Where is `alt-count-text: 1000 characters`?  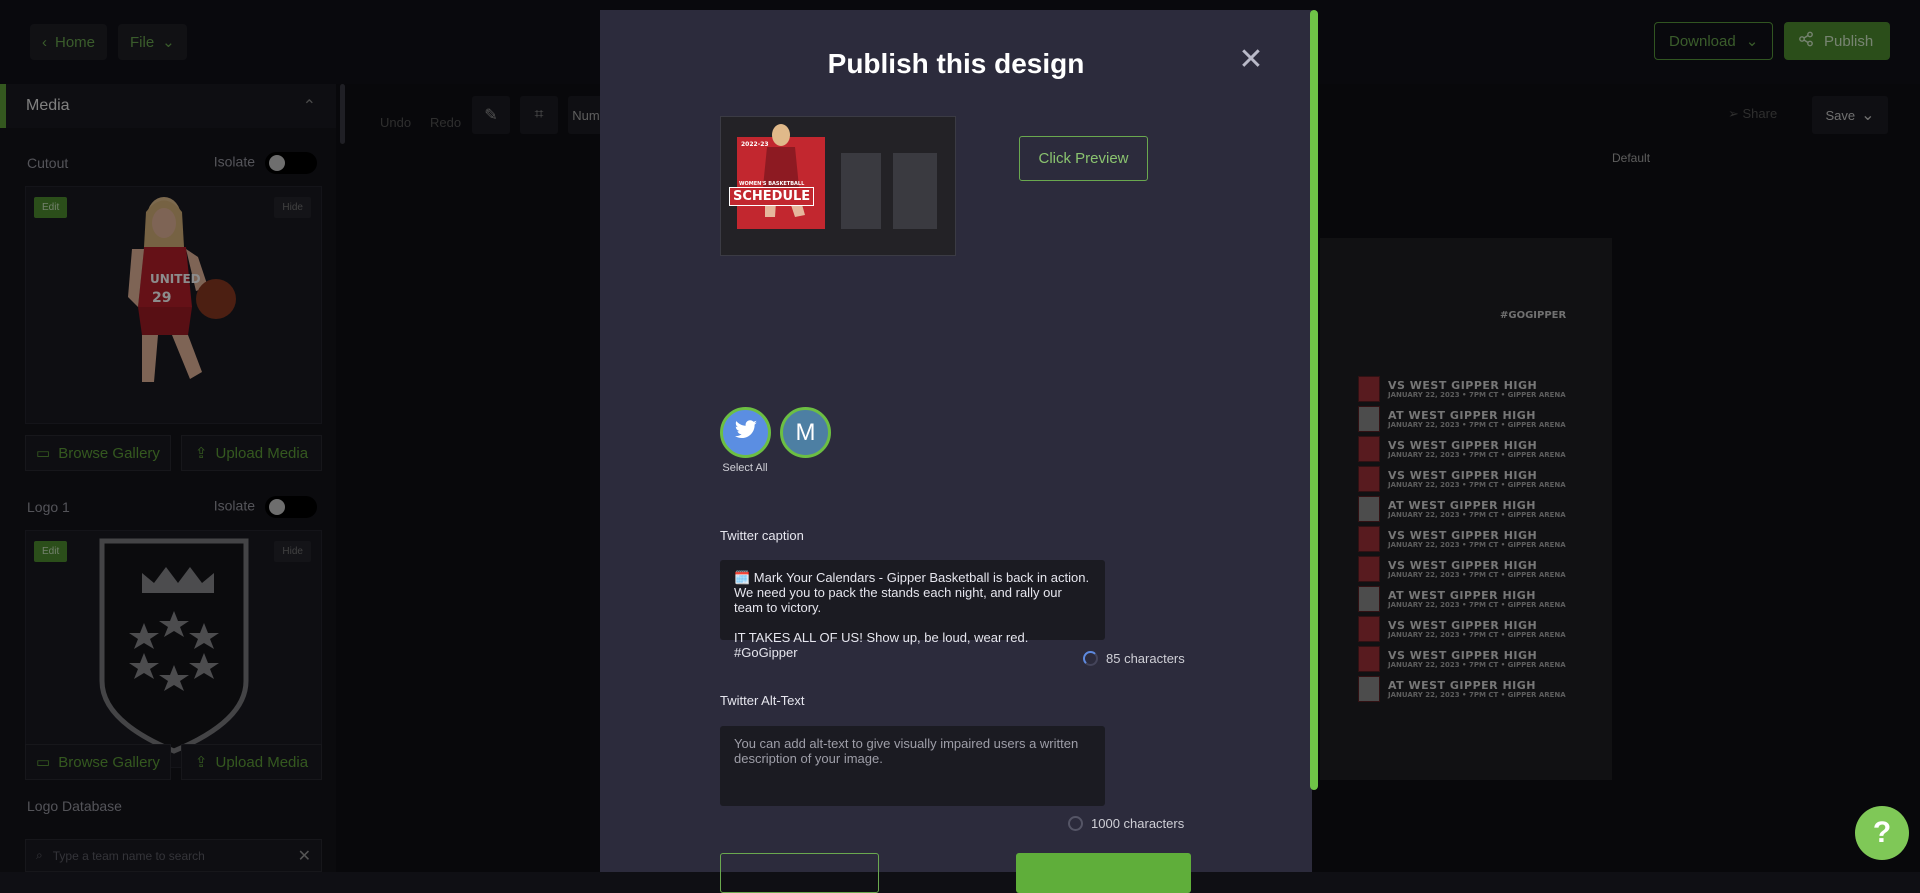
alt-count-text: 1000 characters is located at coordinates (1138, 823).